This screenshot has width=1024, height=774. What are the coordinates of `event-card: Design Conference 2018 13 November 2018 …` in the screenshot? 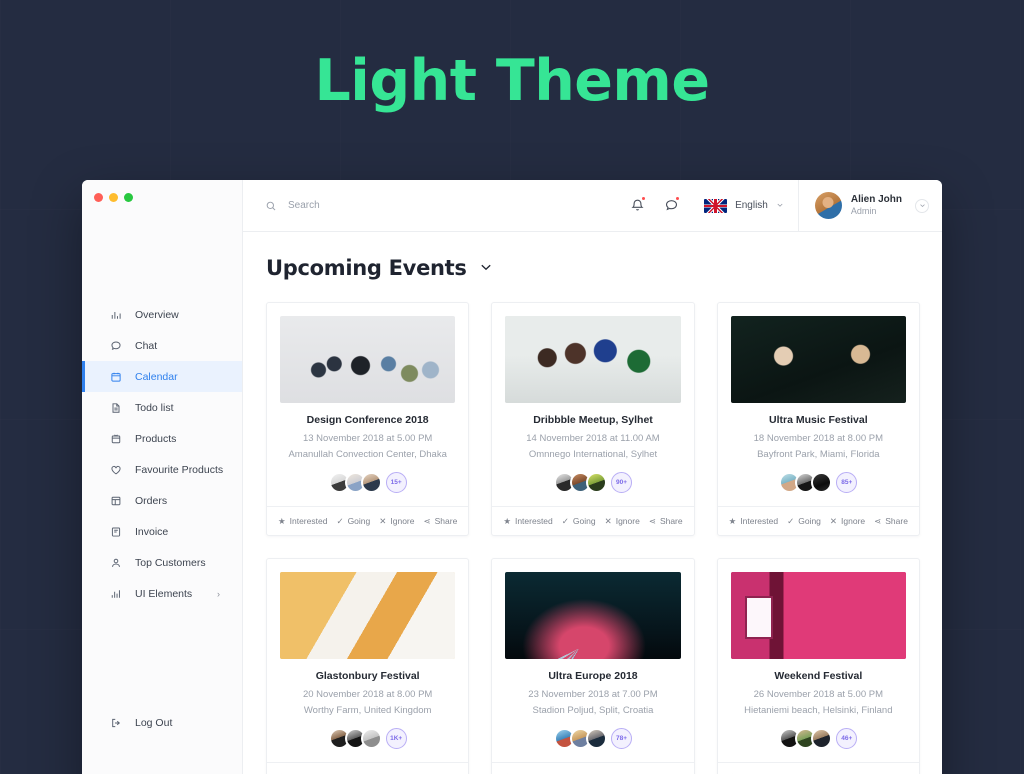 It's located at (368, 419).